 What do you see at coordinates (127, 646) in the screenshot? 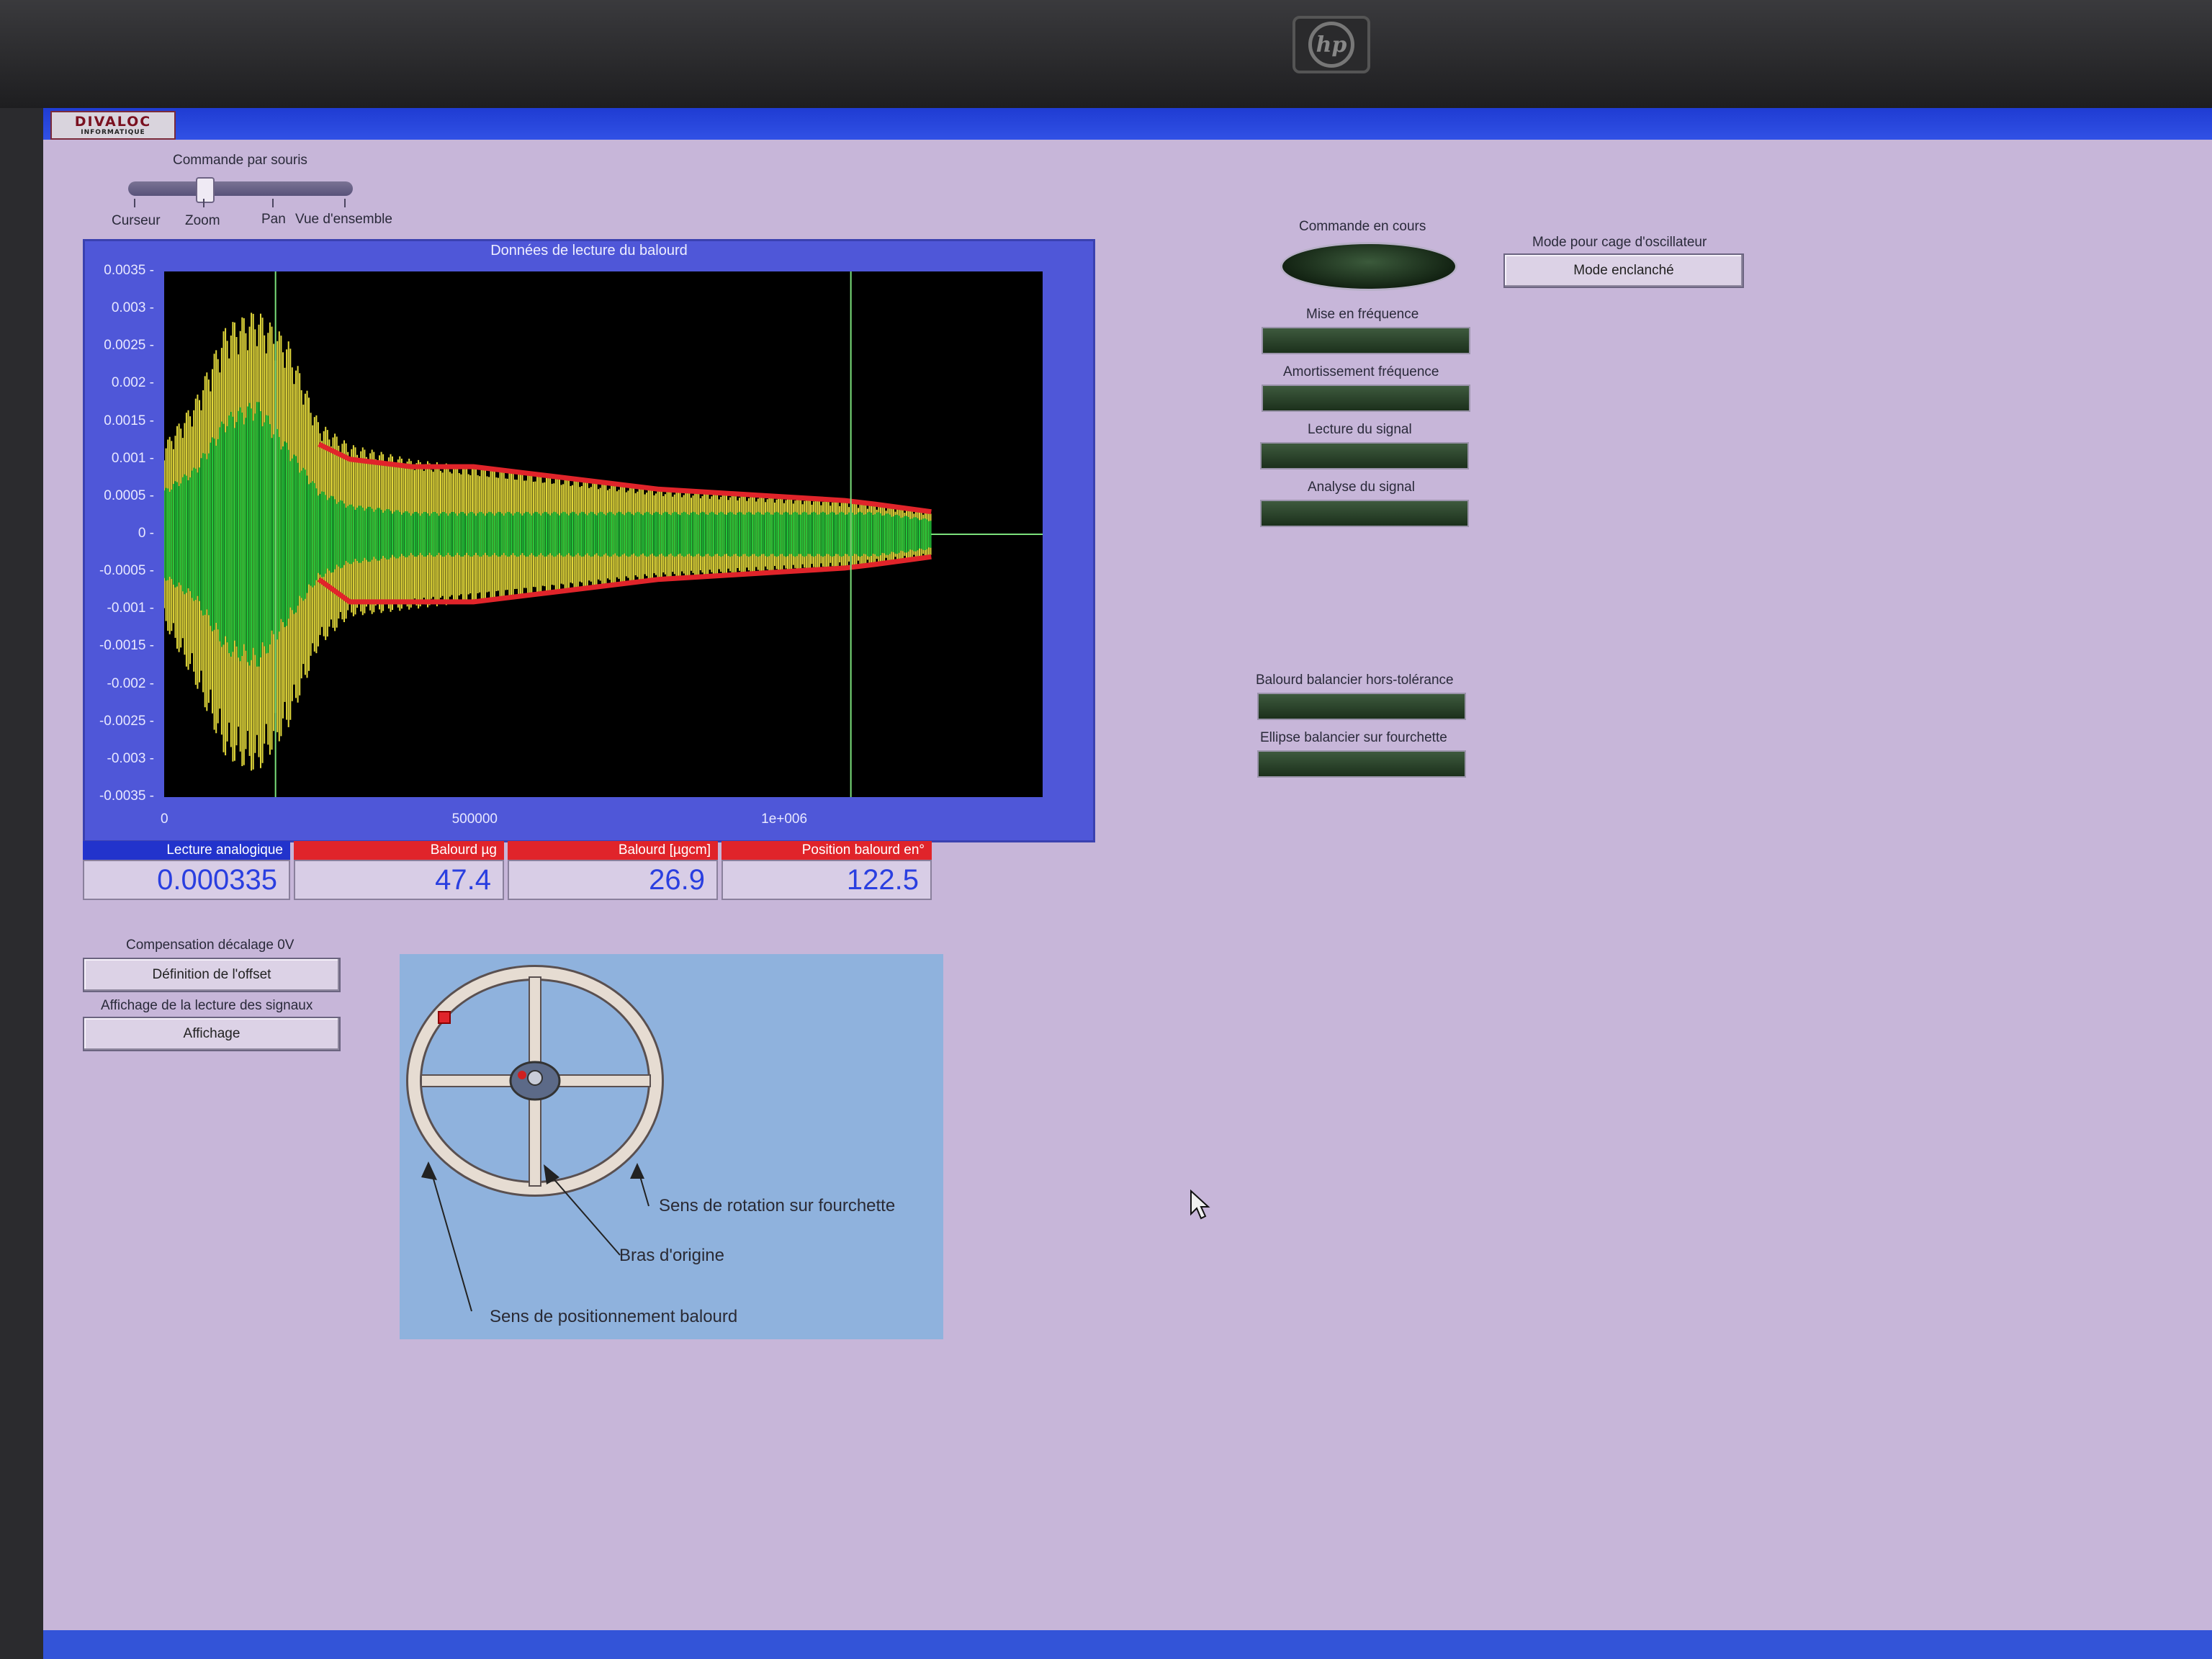
I see `y-tick-label: -0.0015 -` at bounding box center [127, 646].